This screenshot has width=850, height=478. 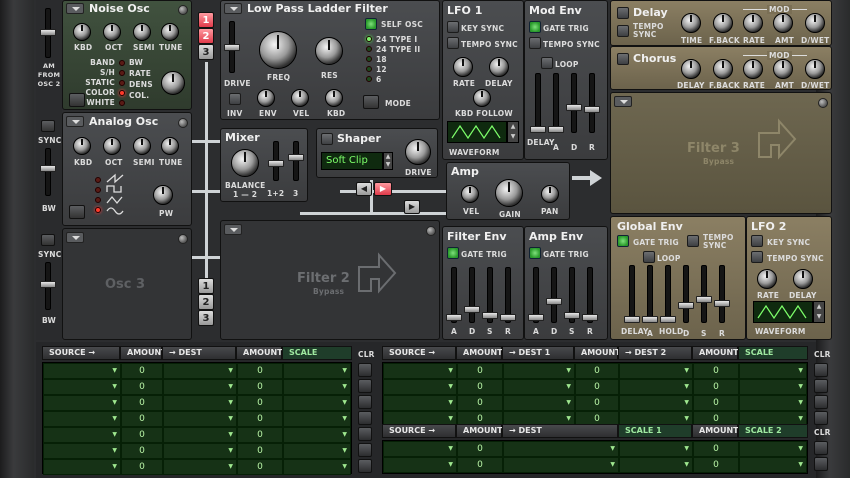 I want to click on filter1-res-knob, so click(x=329, y=51).